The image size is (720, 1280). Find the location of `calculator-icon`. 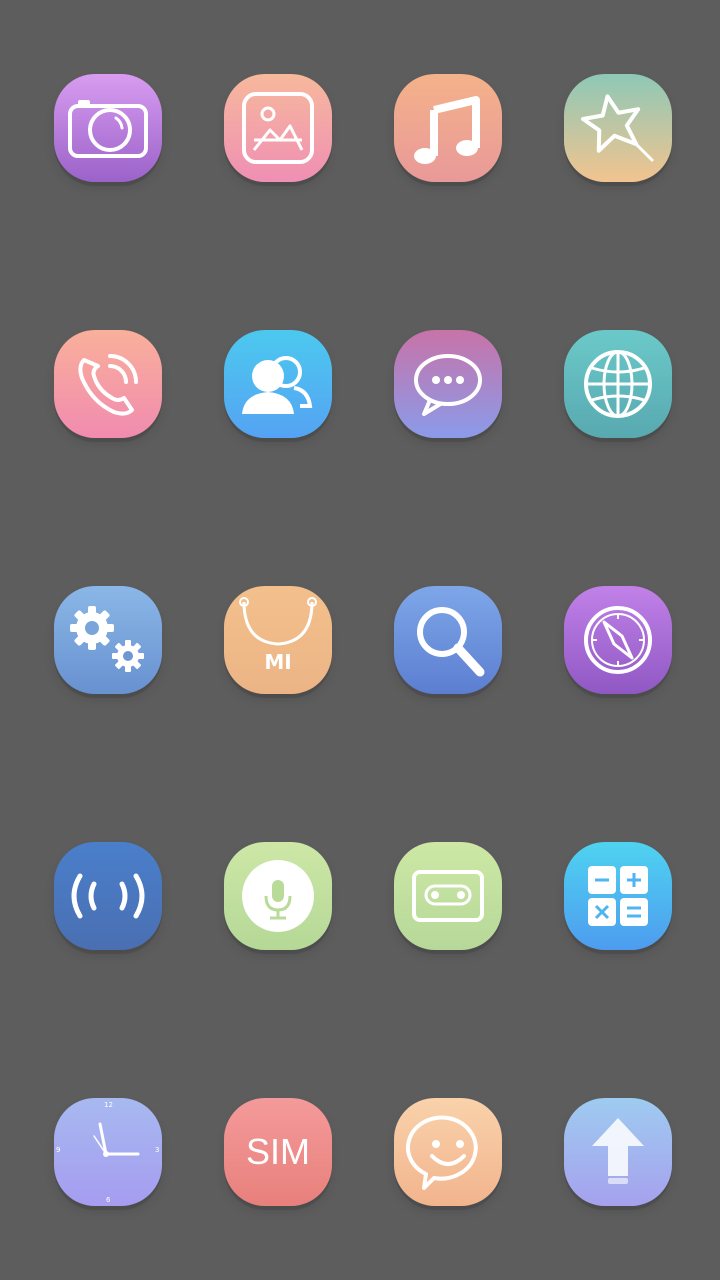

calculator-icon is located at coordinates (618, 896).